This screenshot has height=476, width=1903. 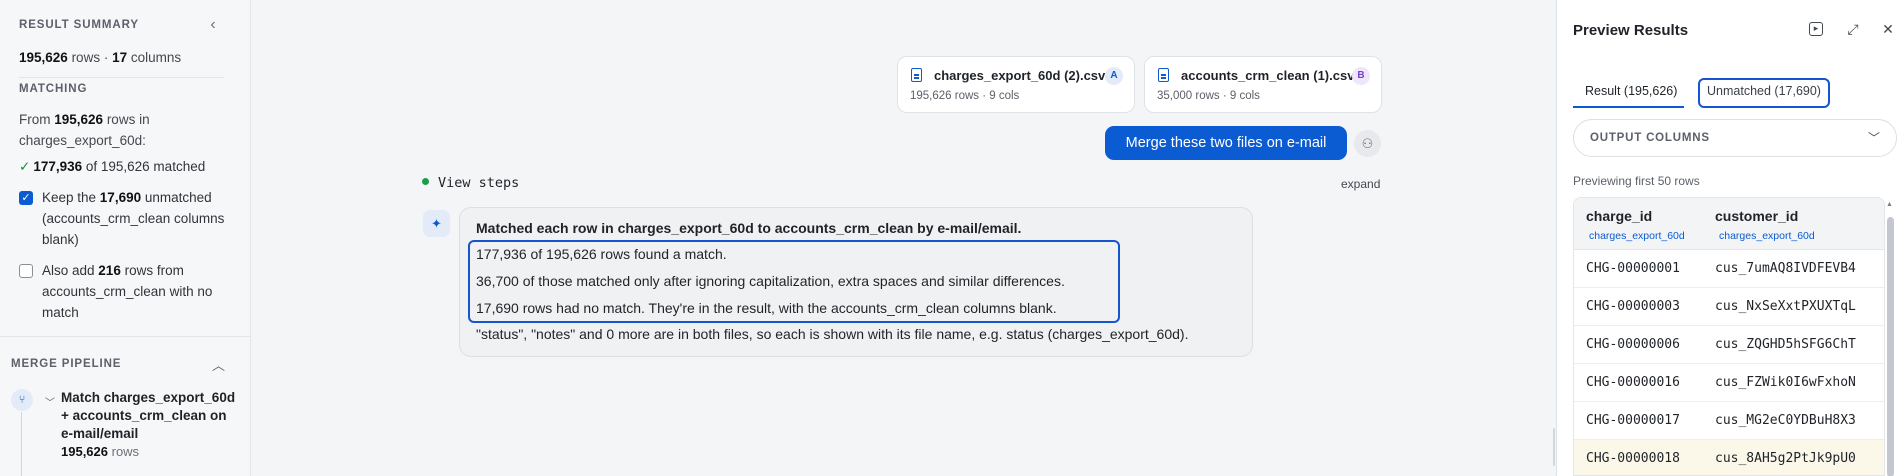 What do you see at coordinates (1633, 382) in the screenshot?
I see `table-cell: CHG-00000016` at bounding box center [1633, 382].